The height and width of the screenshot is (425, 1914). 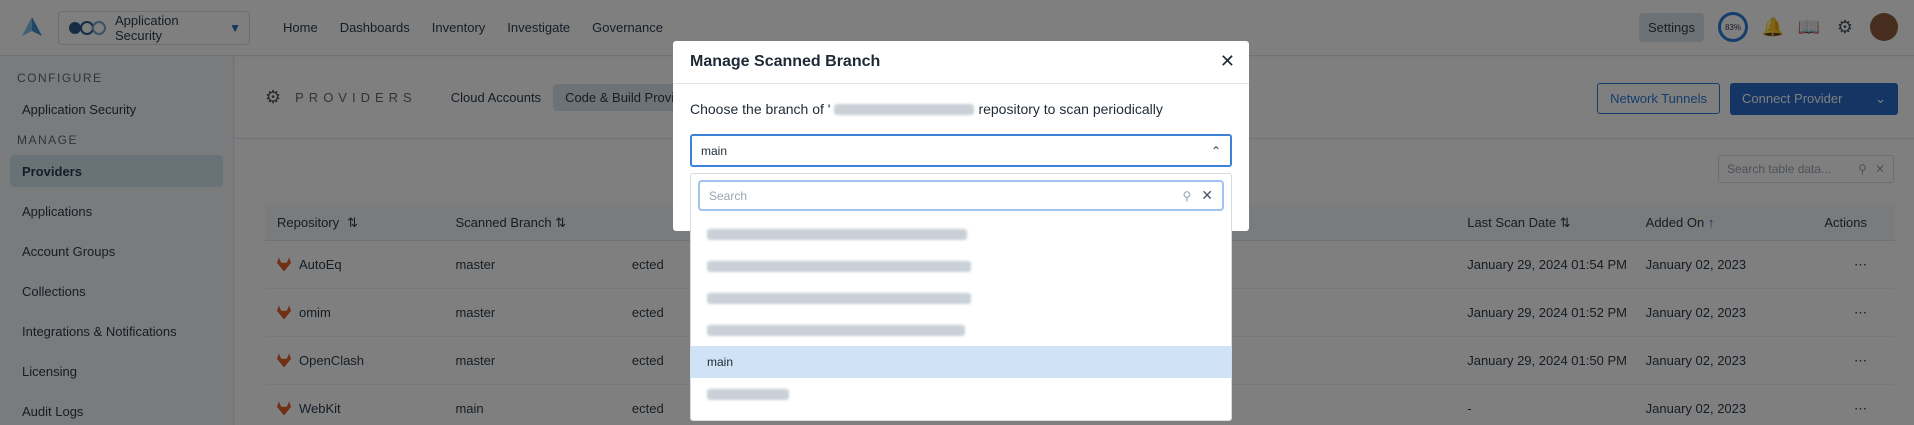 I want to click on modal-title: Manage Scanned Branch, so click(x=785, y=61).